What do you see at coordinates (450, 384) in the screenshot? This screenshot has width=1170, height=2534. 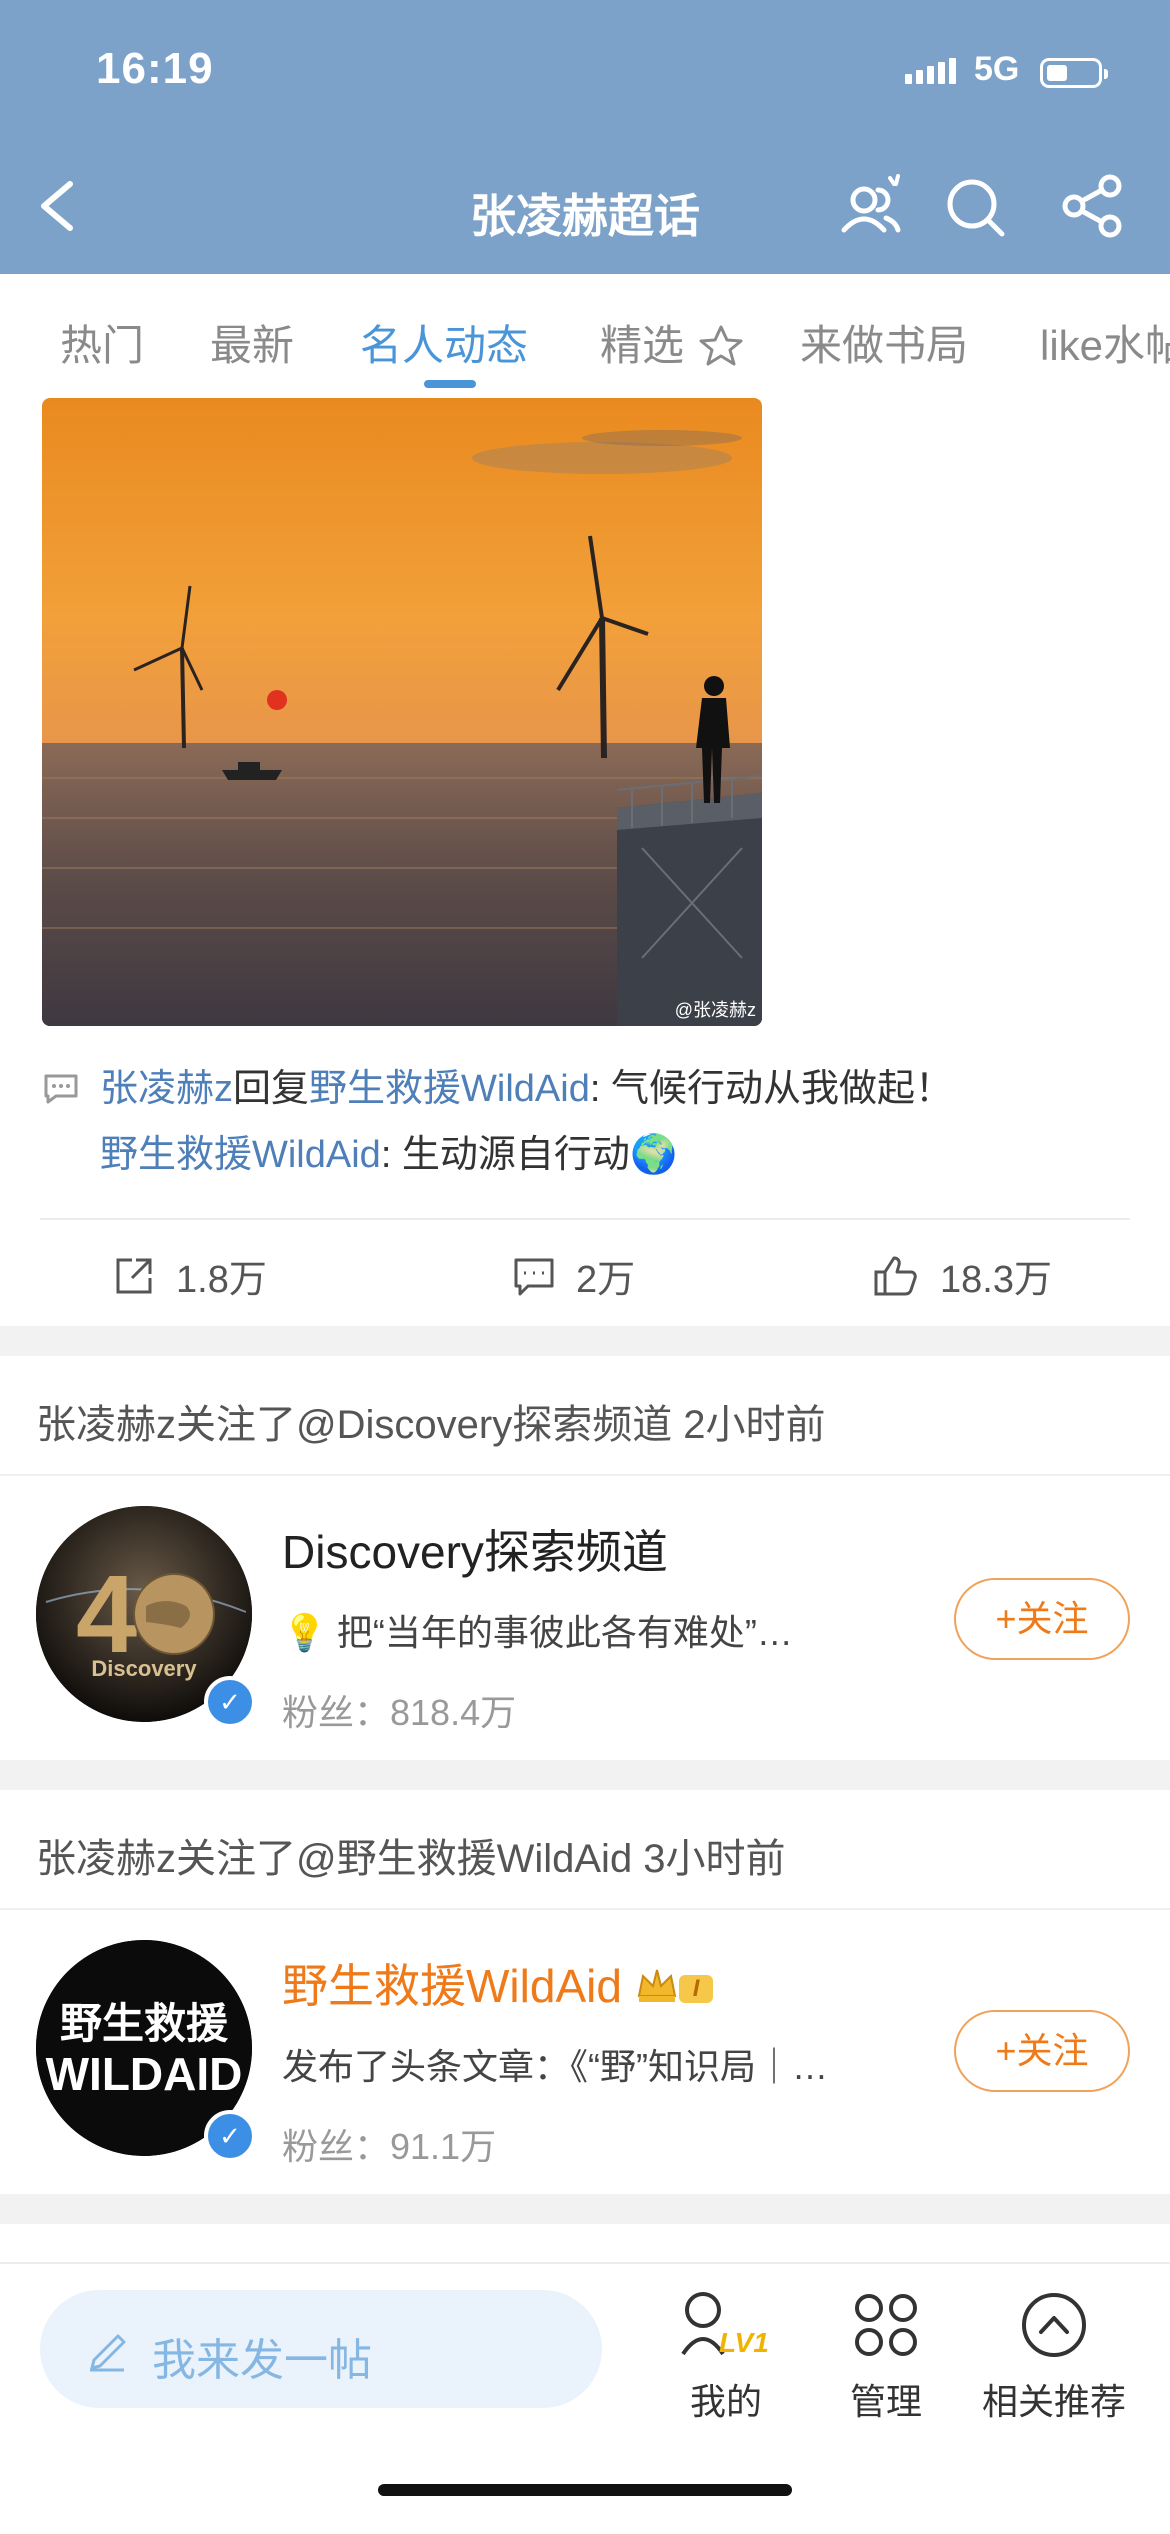 I see `active-tab-indicator` at bounding box center [450, 384].